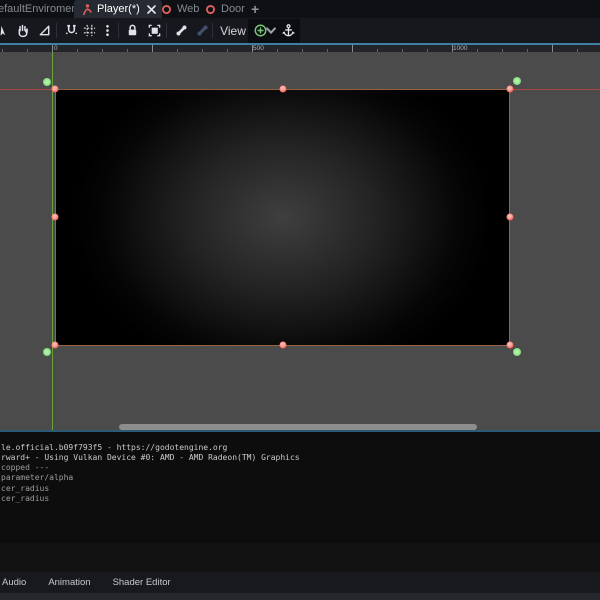  What do you see at coordinates (300, 48) in the screenshot?
I see `horizontal-ruler: 0 500 1000` at bounding box center [300, 48].